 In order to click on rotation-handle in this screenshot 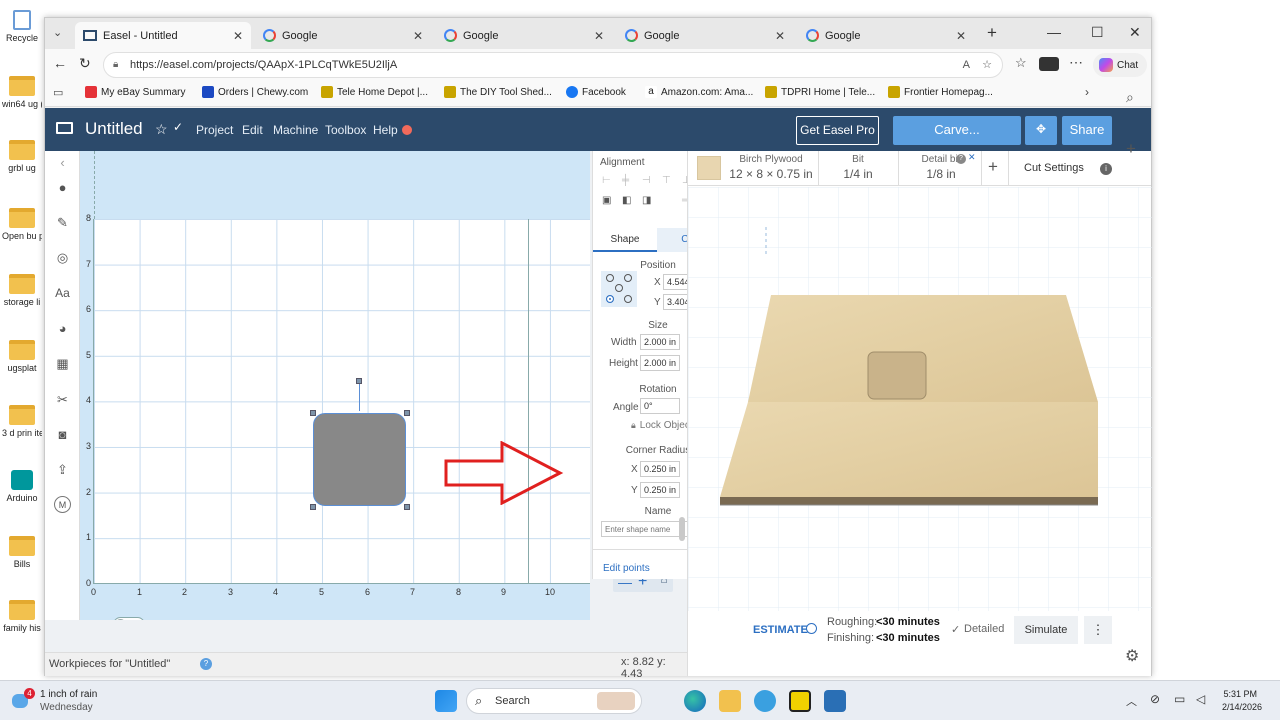, I will do `click(359, 381)`.